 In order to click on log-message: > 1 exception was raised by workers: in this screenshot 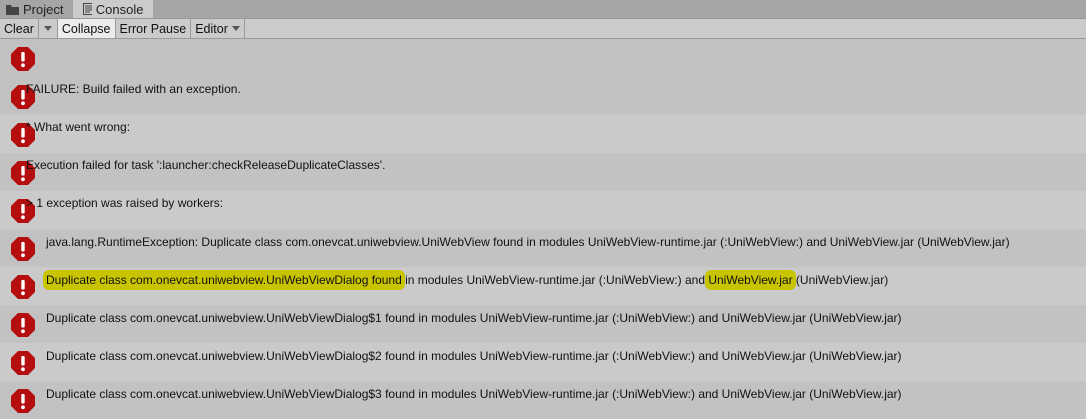, I will do `click(125, 203)`.